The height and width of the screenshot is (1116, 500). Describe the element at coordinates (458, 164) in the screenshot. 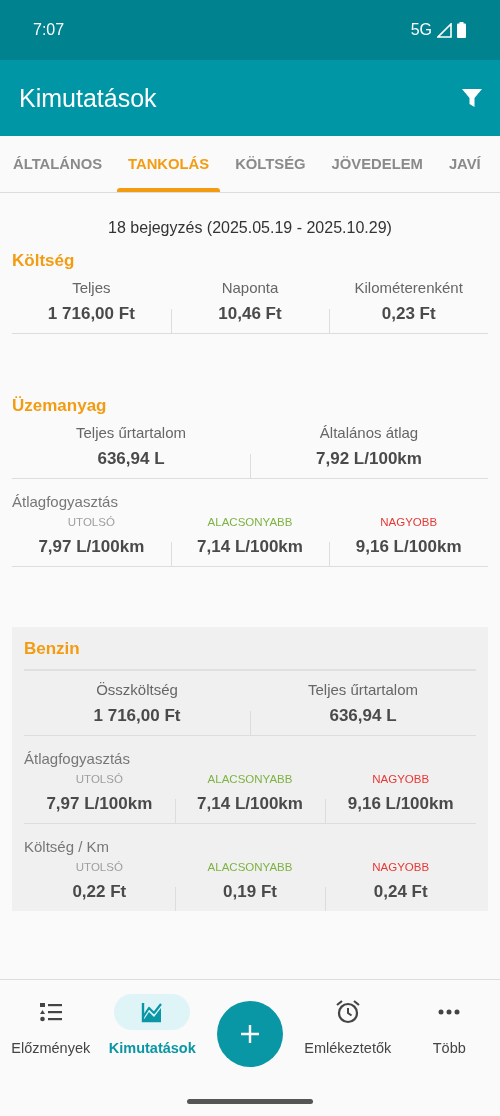

I see `tab: JAVÍ` at that location.